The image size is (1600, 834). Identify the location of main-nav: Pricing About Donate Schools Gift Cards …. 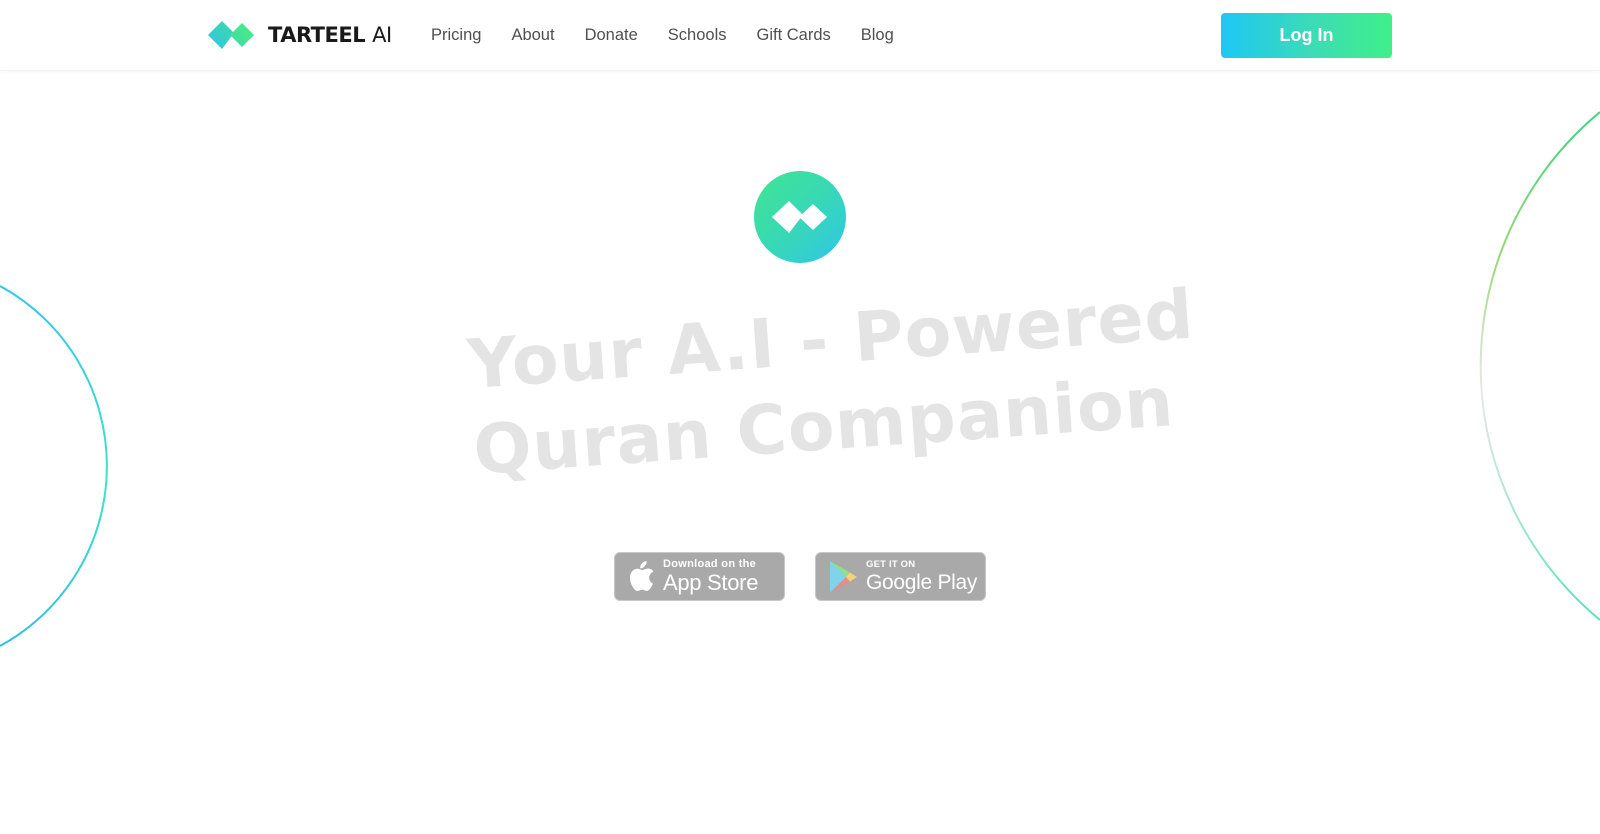
(662, 35).